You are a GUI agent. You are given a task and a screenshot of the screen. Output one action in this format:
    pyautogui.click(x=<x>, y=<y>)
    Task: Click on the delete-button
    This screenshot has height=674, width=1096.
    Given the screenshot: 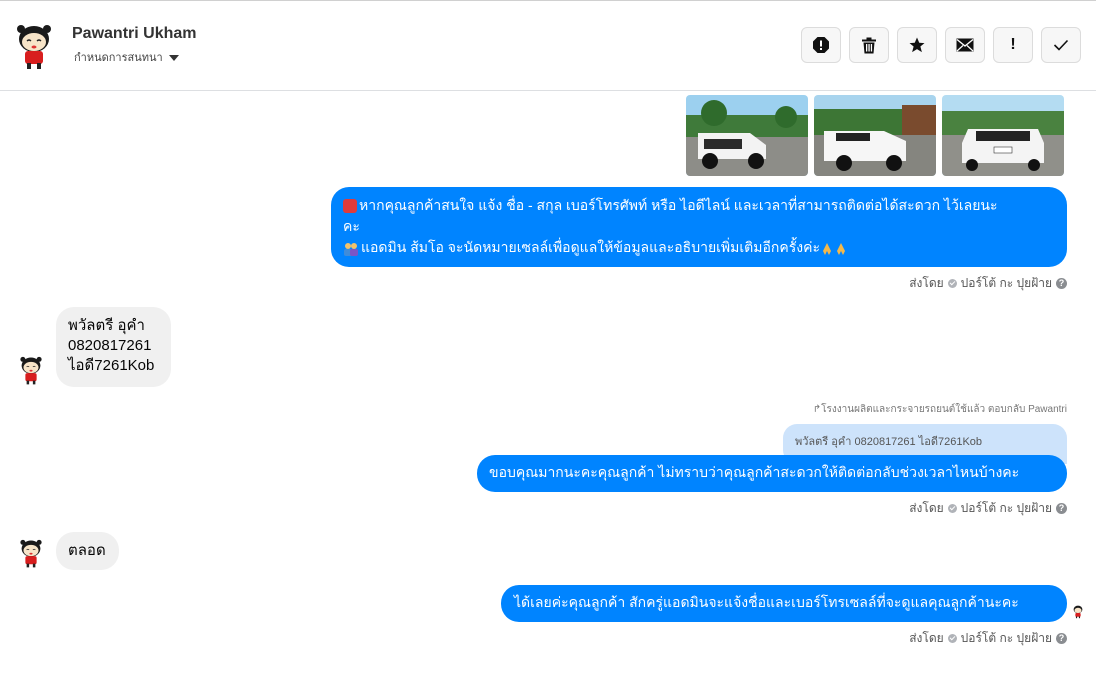 What is the action you would take?
    pyautogui.click(x=869, y=45)
    